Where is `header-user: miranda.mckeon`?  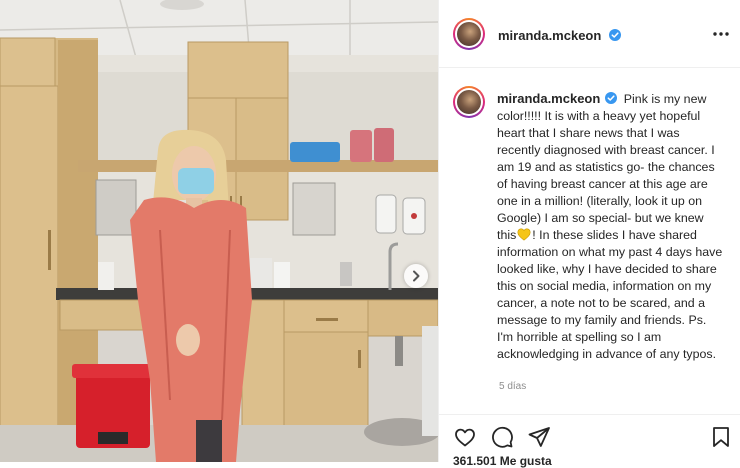
header-user: miranda.mckeon is located at coordinates (559, 36).